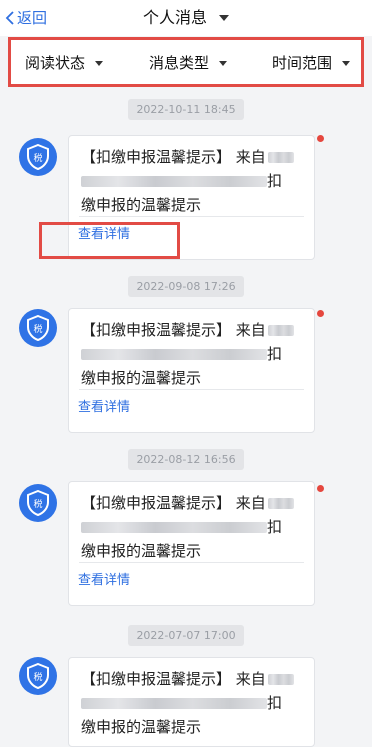 This screenshot has height=747, width=372. Describe the element at coordinates (186, 286) in the screenshot. I see `message-timestamp: 2022-09-08 17:26` at that location.